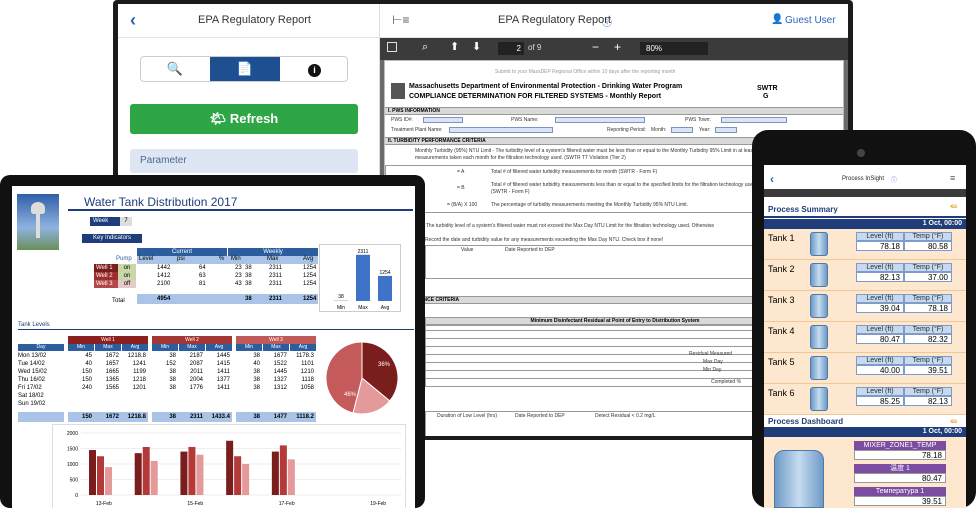 The width and height of the screenshot is (980, 508). Describe the element at coordinates (275, 268) in the screenshot. I see `cell-max: 2311` at that location.